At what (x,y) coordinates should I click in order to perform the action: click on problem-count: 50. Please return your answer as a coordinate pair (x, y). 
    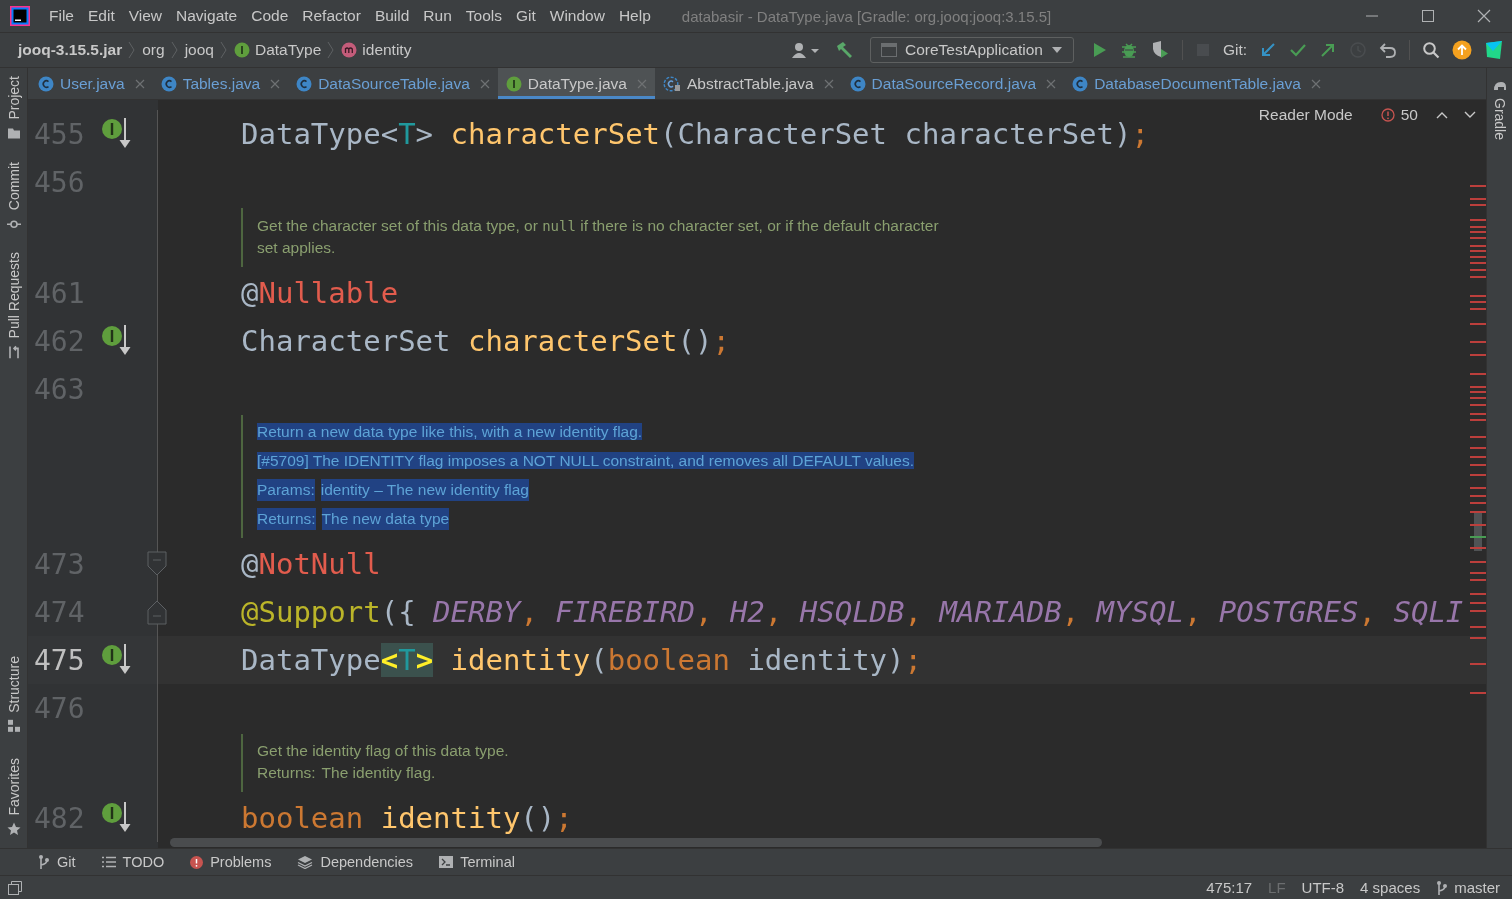
    Looking at the image, I should click on (1409, 115).